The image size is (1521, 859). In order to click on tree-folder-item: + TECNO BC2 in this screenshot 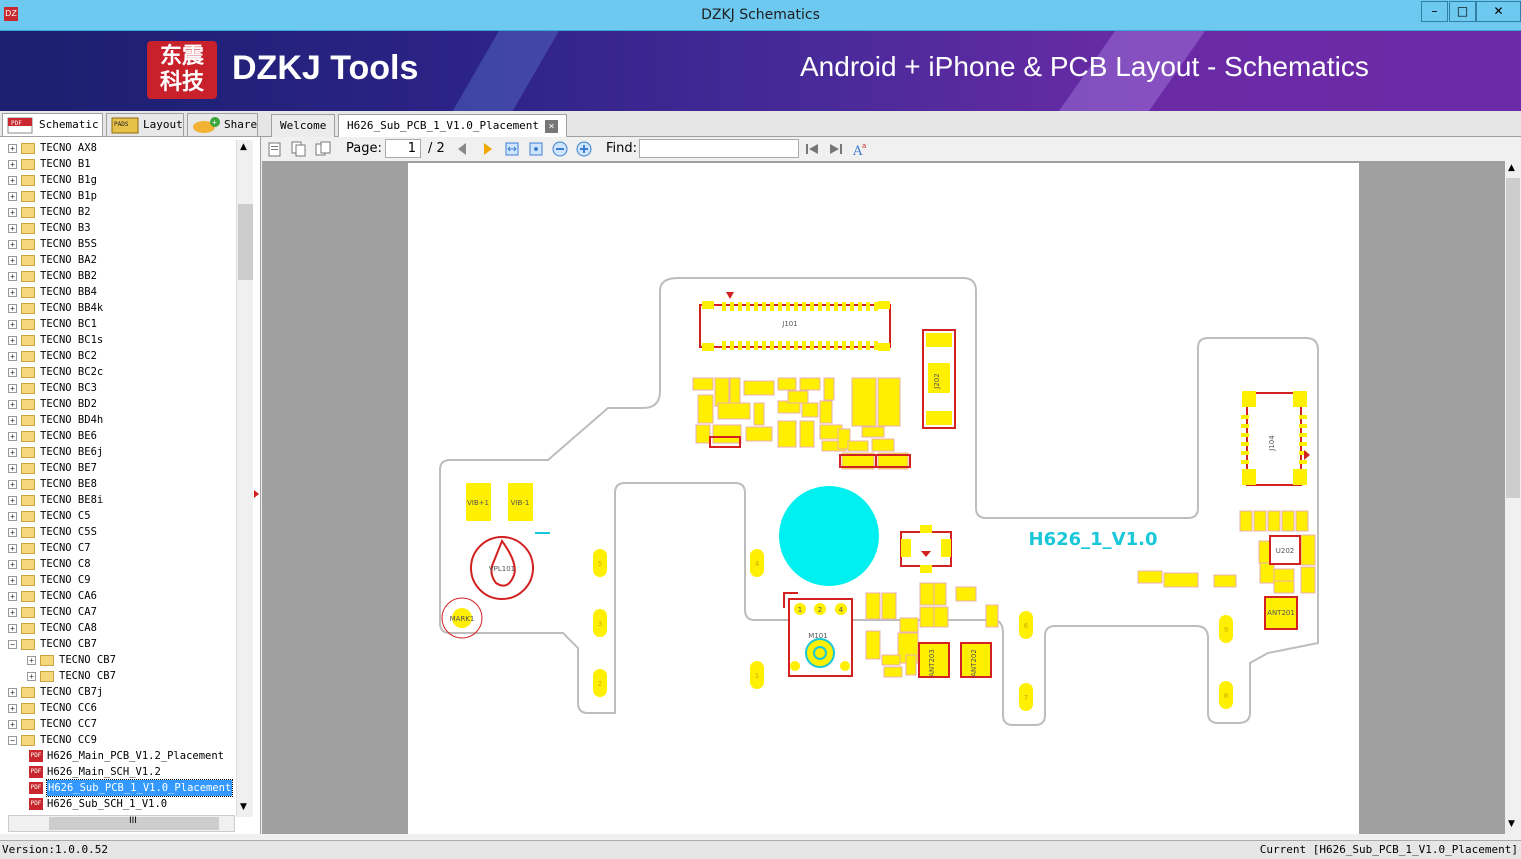, I will do `click(118, 356)`.